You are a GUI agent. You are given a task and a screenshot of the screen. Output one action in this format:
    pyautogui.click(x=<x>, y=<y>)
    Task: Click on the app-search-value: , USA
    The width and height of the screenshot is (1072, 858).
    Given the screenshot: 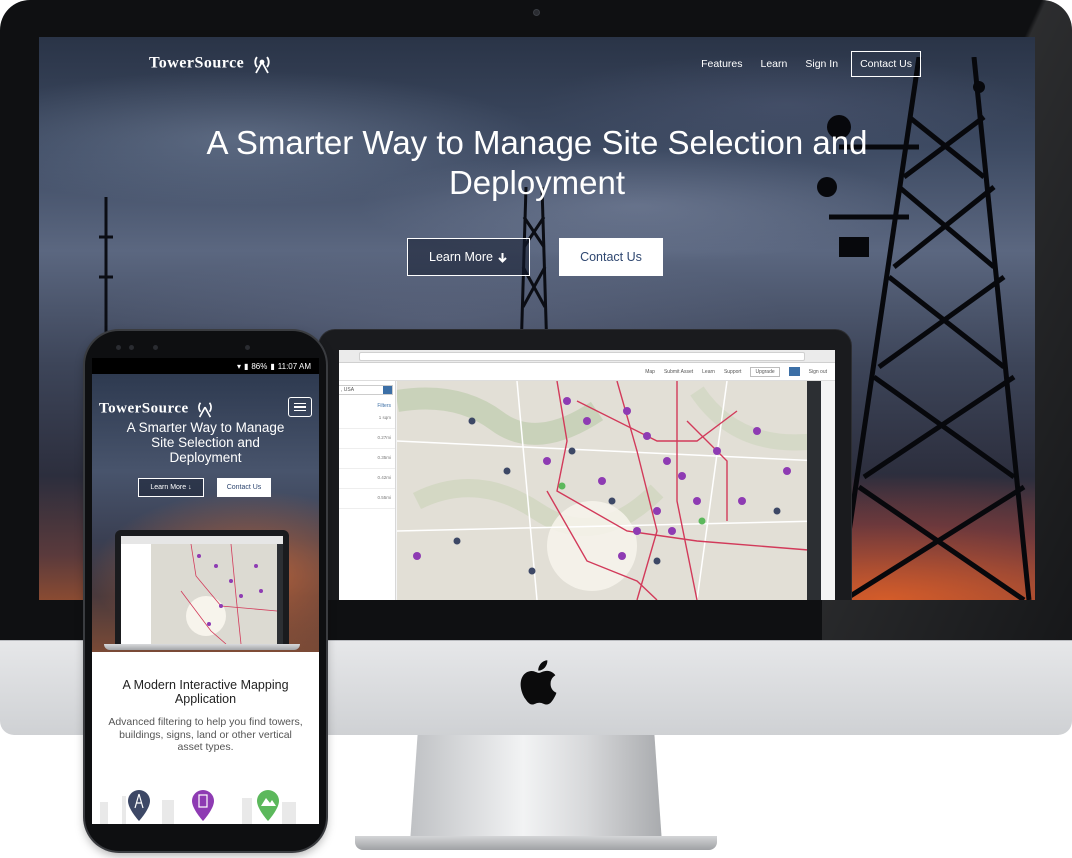 What is the action you would take?
    pyautogui.click(x=348, y=390)
    